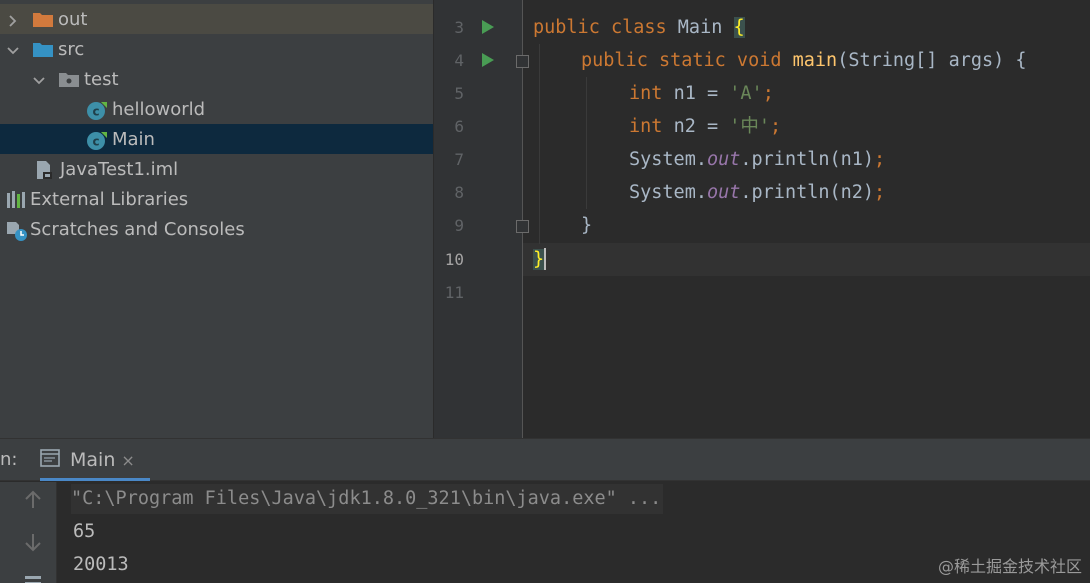 Image resolution: width=1090 pixels, height=583 pixels. What do you see at coordinates (68, 79) in the screenshot?
I see `package-icon` at bounding box center [68, 79].